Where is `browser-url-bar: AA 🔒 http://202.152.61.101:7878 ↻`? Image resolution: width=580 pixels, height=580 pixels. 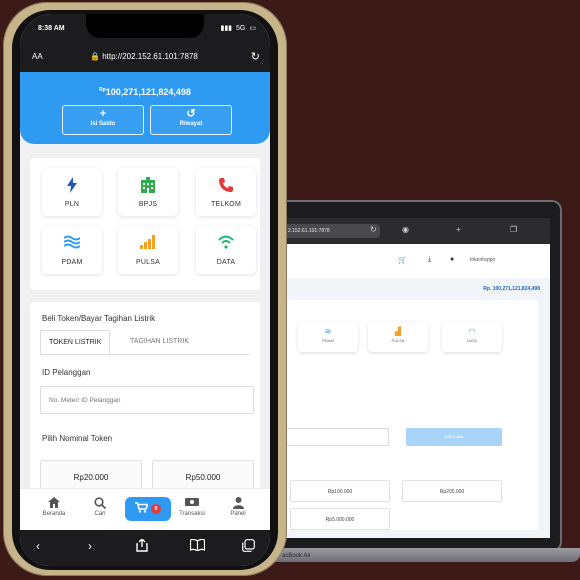
browser-url-bar: AA 🔒 http://202.152.61.101:7878 ↻ is located at coordinates (145, 57).